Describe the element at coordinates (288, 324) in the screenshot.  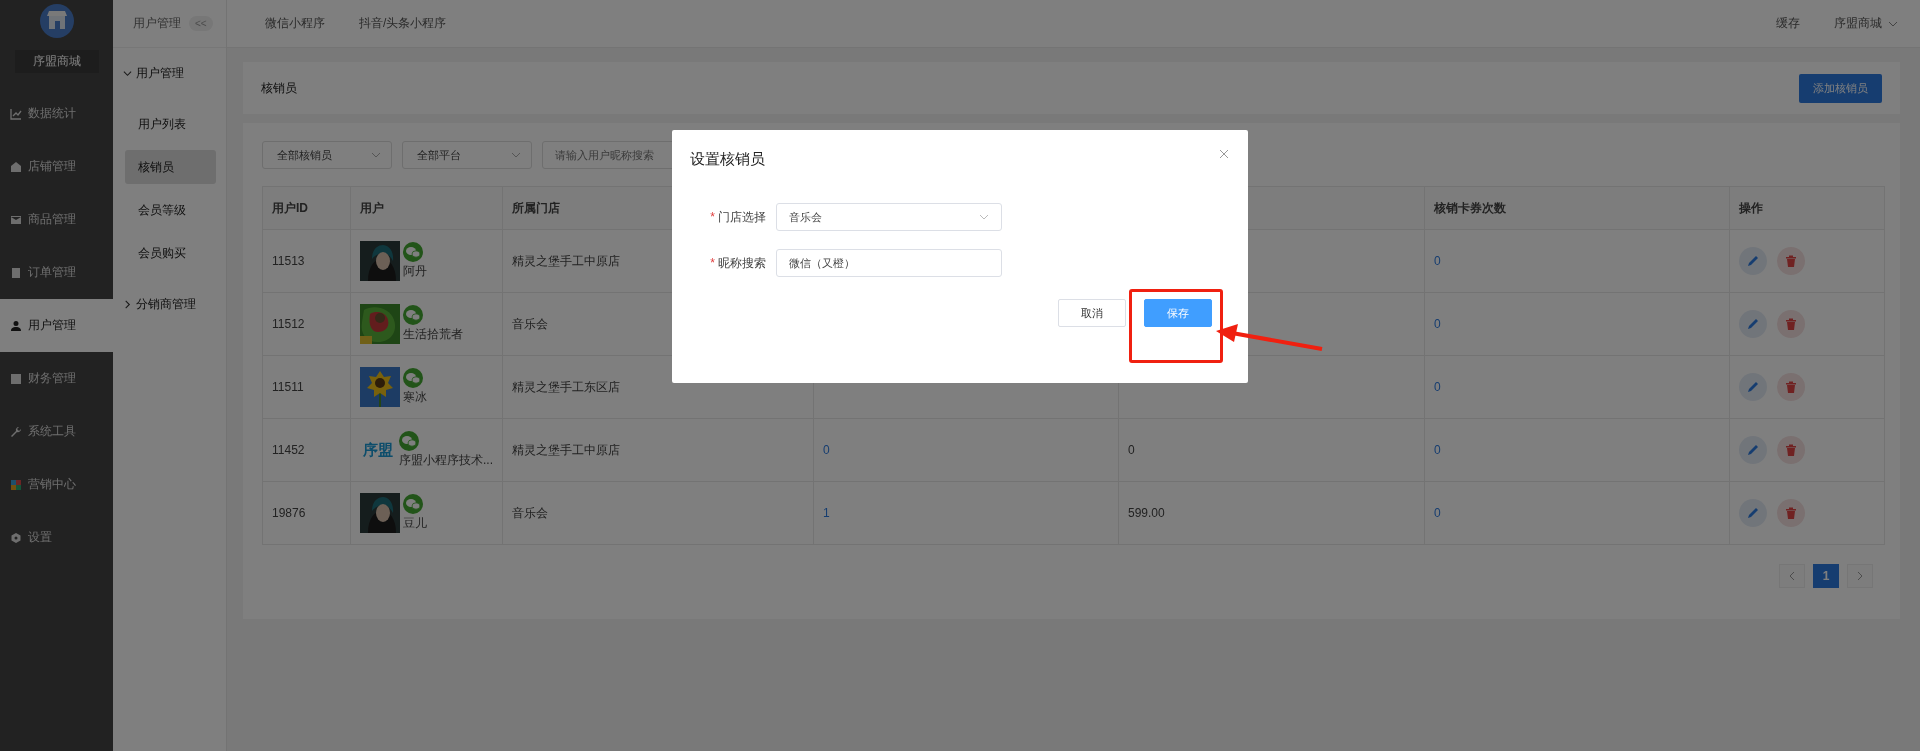
I see `table-cell: 11512` at that location.